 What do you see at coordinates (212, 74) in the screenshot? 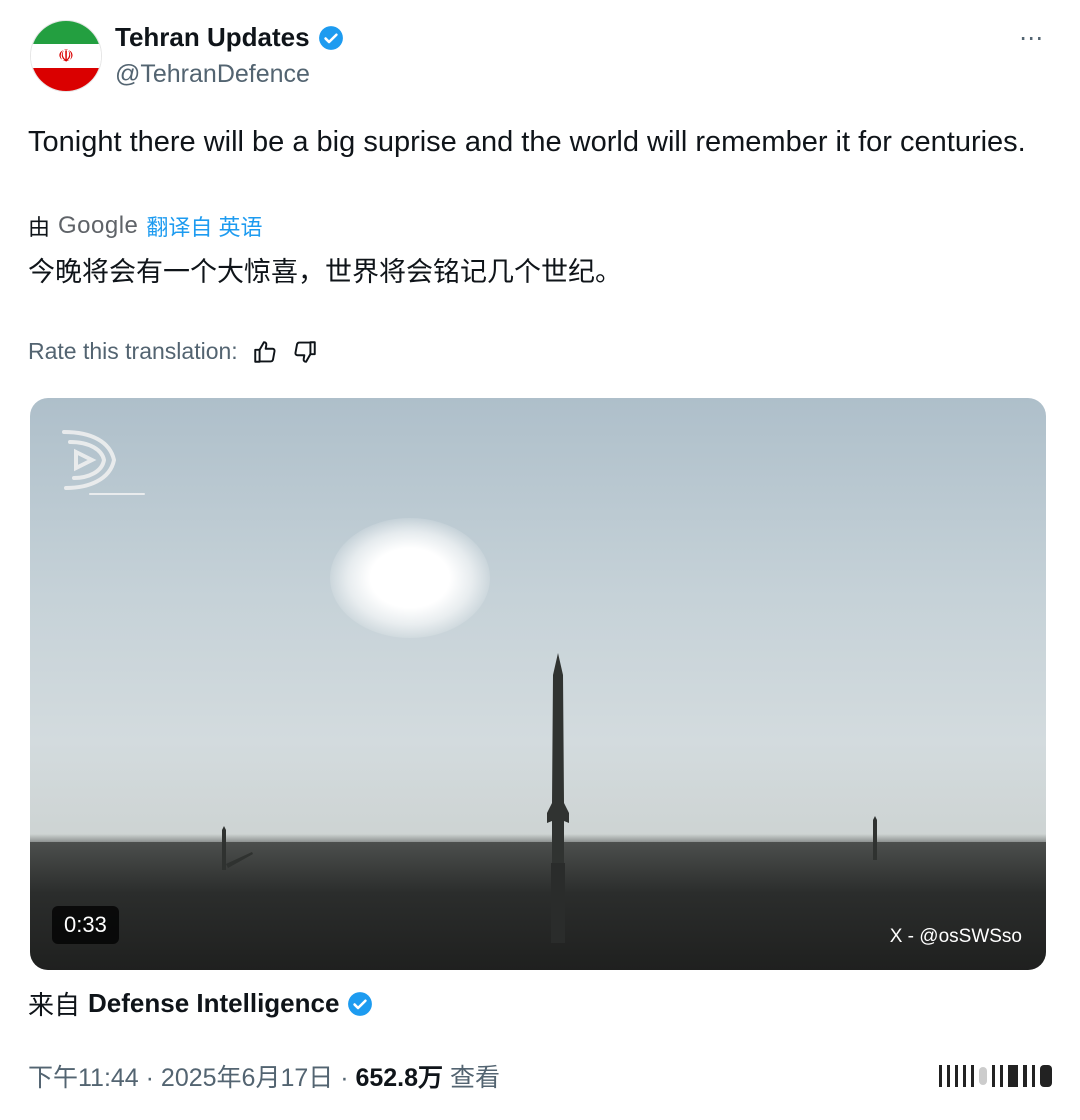
I see `author-handle: @TehranDefence` at bounding box center [212, 74].